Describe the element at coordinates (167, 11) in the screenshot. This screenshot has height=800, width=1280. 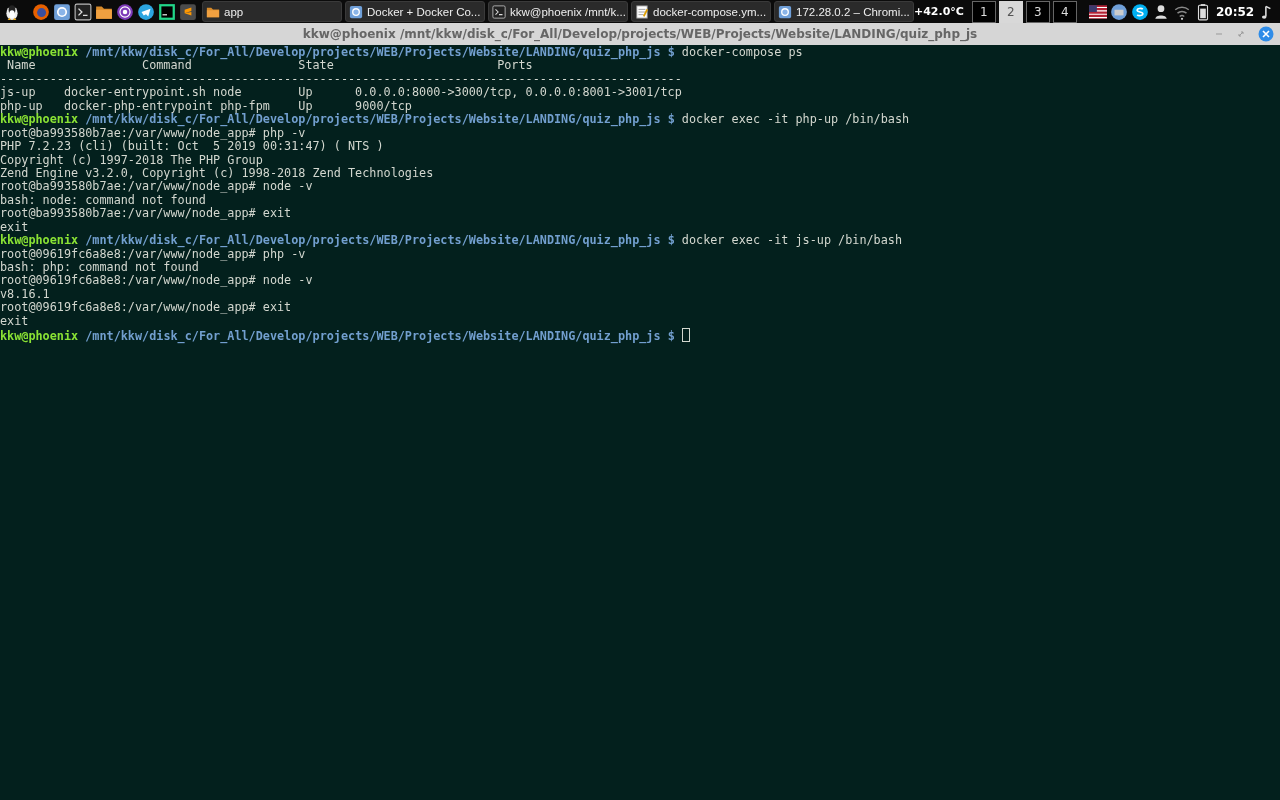
I see `ide-icon` at that location.